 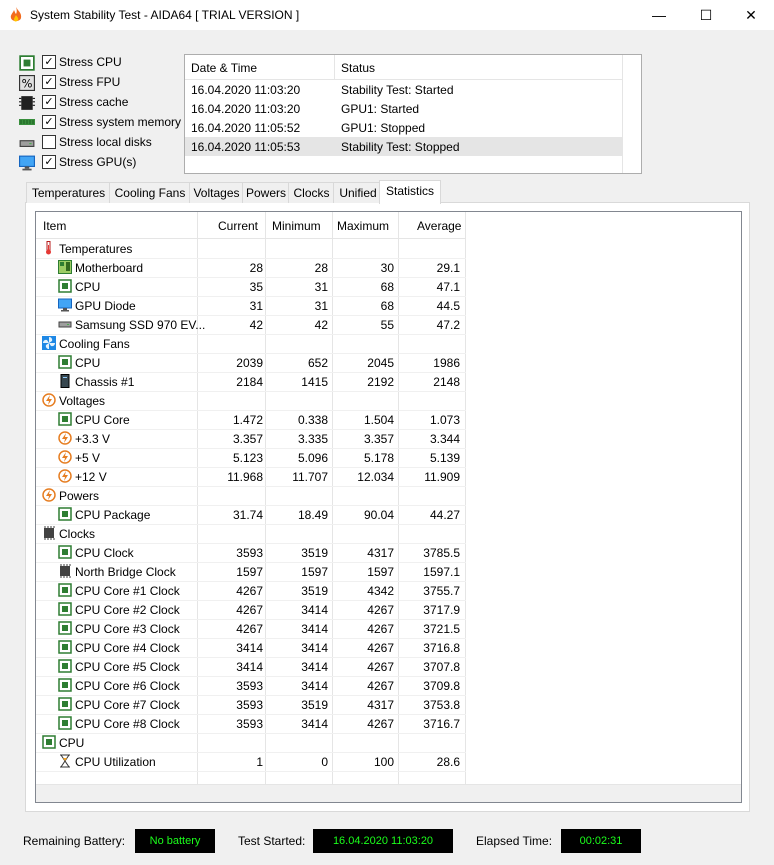 I want to click on bolt-icon, so click(x=65, y=457).